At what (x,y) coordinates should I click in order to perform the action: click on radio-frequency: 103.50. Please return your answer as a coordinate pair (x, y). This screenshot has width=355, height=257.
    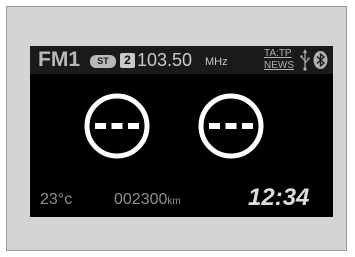
    Looking at the image, I should click on (165, 60).